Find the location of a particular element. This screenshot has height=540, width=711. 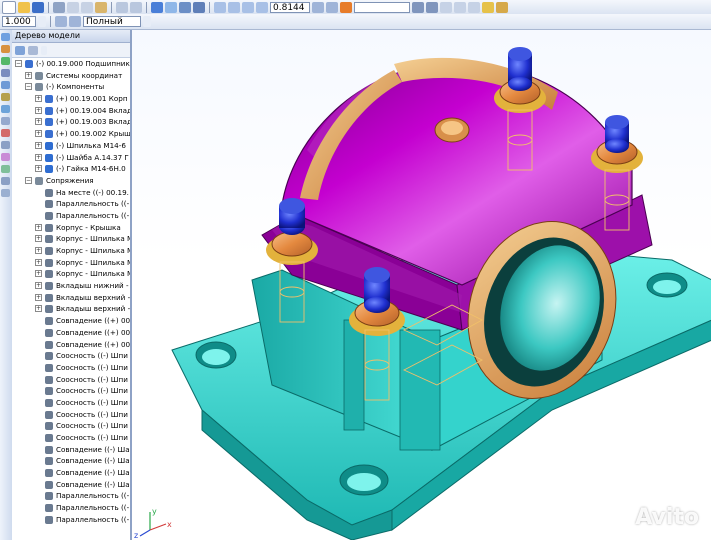

print-icon is located at coordinates (59, 7).